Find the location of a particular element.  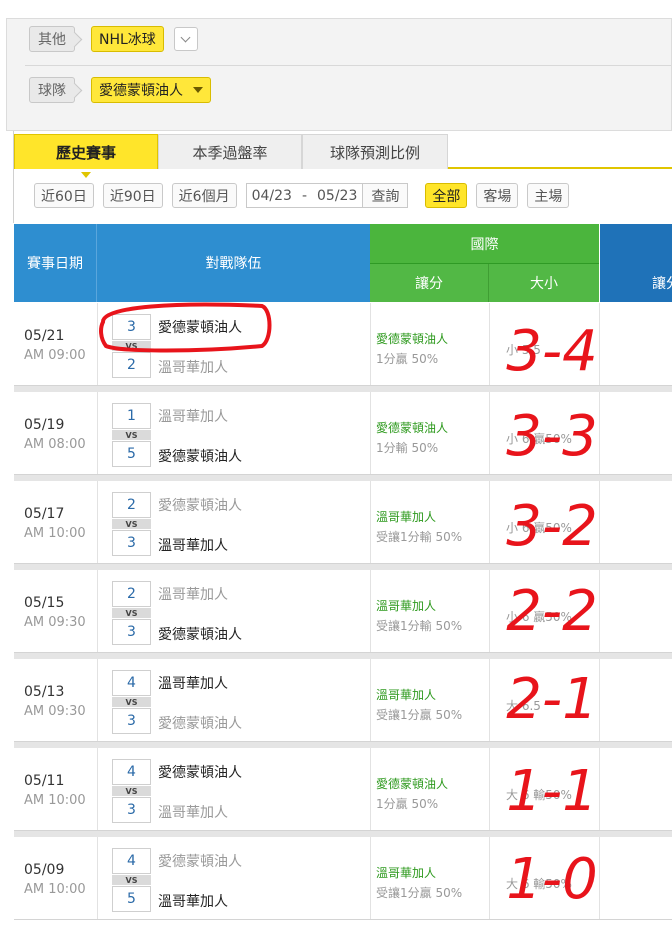

chevron-down-icon is located at coordinates (185, 37).